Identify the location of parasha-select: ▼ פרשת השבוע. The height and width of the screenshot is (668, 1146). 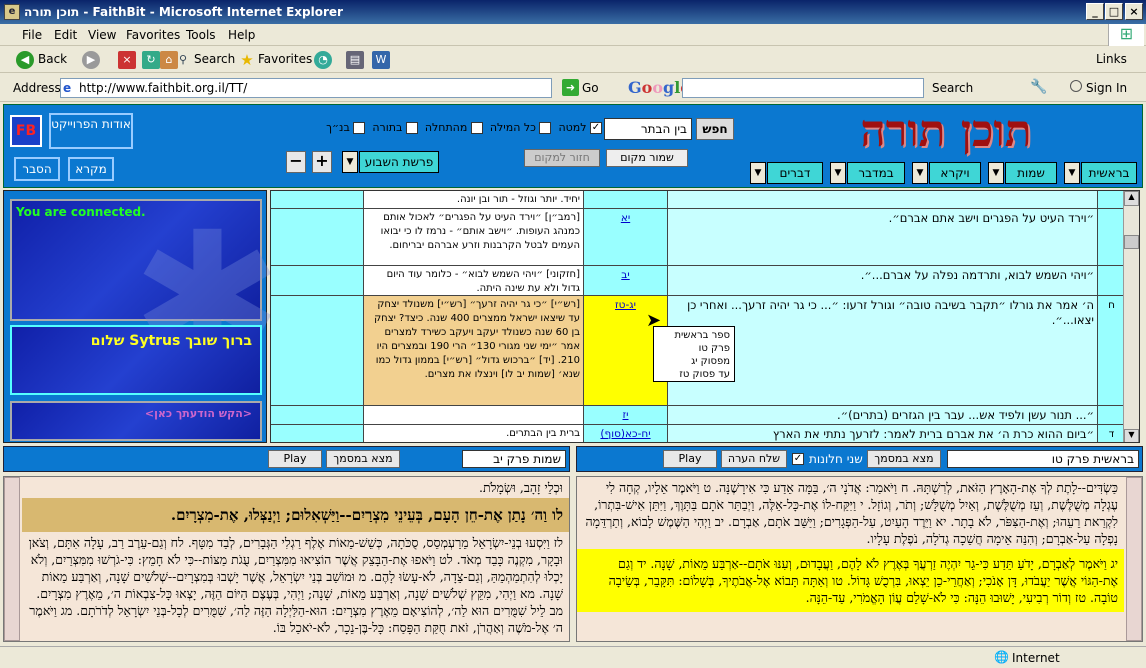
(391, 162).